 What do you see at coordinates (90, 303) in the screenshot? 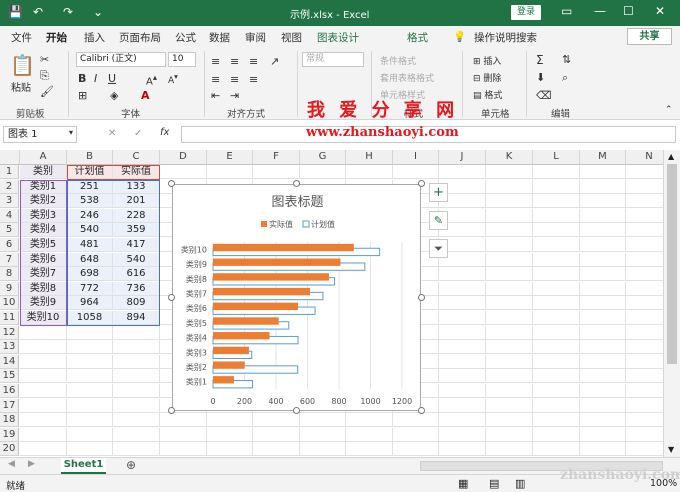
I see `cell-b10: 964` at bounding box center [90, 303].